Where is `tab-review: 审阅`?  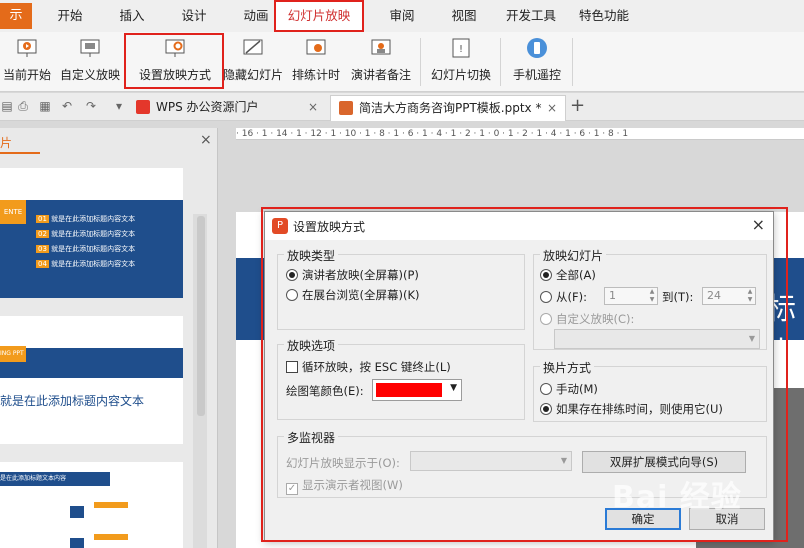
tab-review: 审阅 is located at coordinates (402, 16).